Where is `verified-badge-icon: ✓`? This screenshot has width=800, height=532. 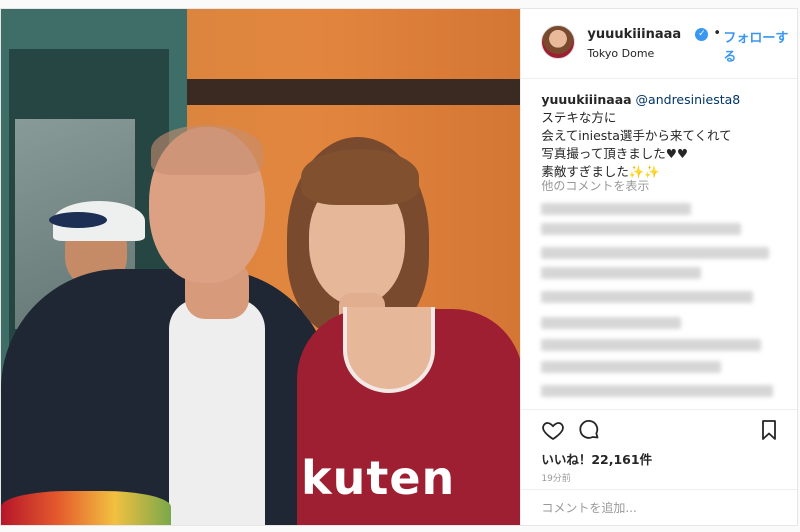 verified-badge-icon: ✓ is located at coordinates (702, 34).